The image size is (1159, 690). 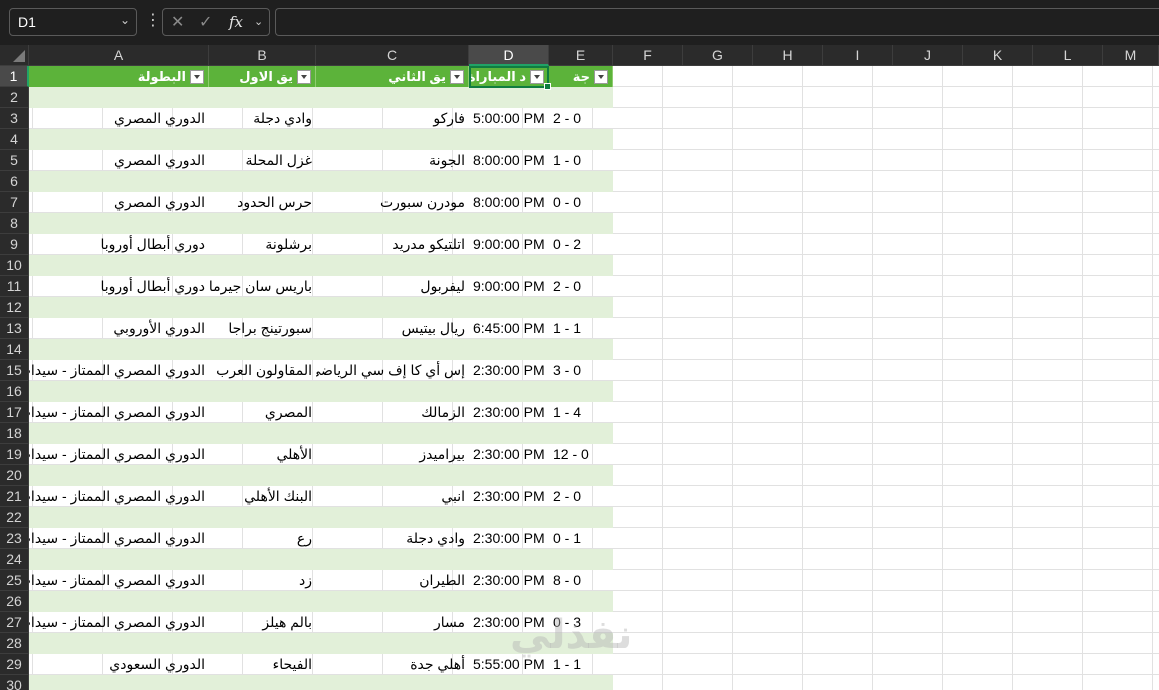 I want to click on table-cell: الجونة, so click(x=392, y=160).